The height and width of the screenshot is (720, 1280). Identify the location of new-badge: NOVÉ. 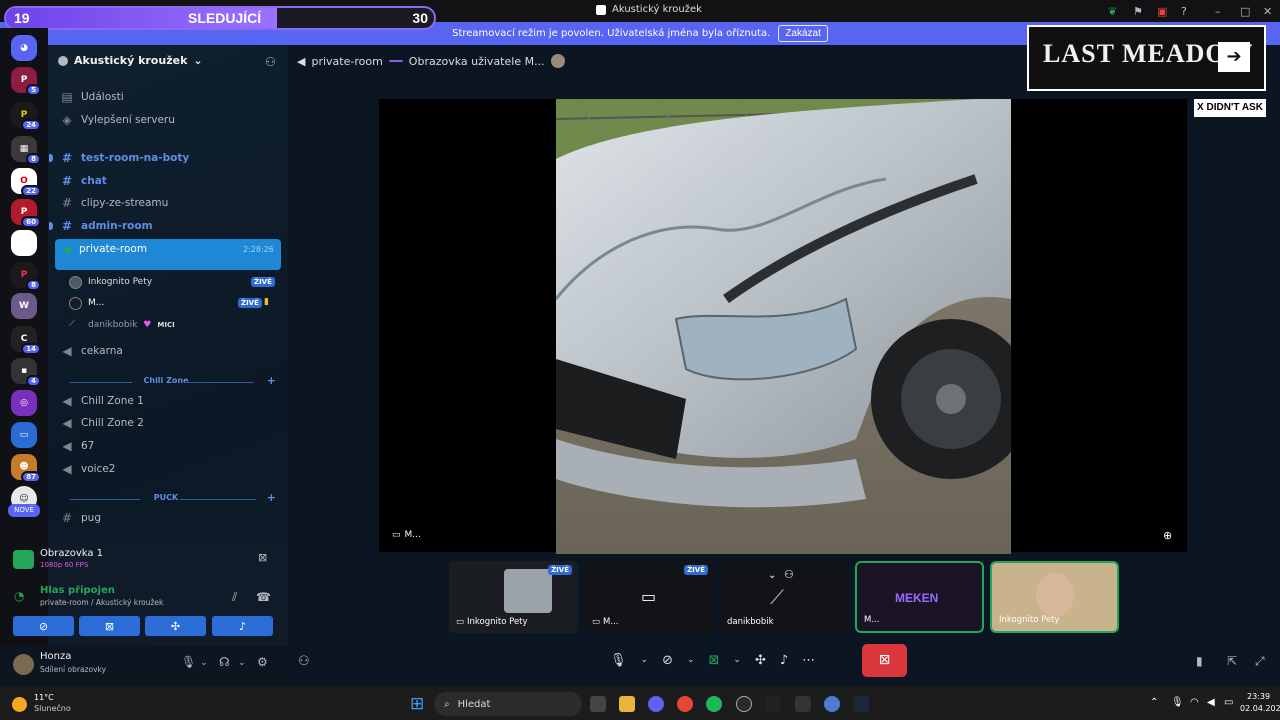
(24, 510).